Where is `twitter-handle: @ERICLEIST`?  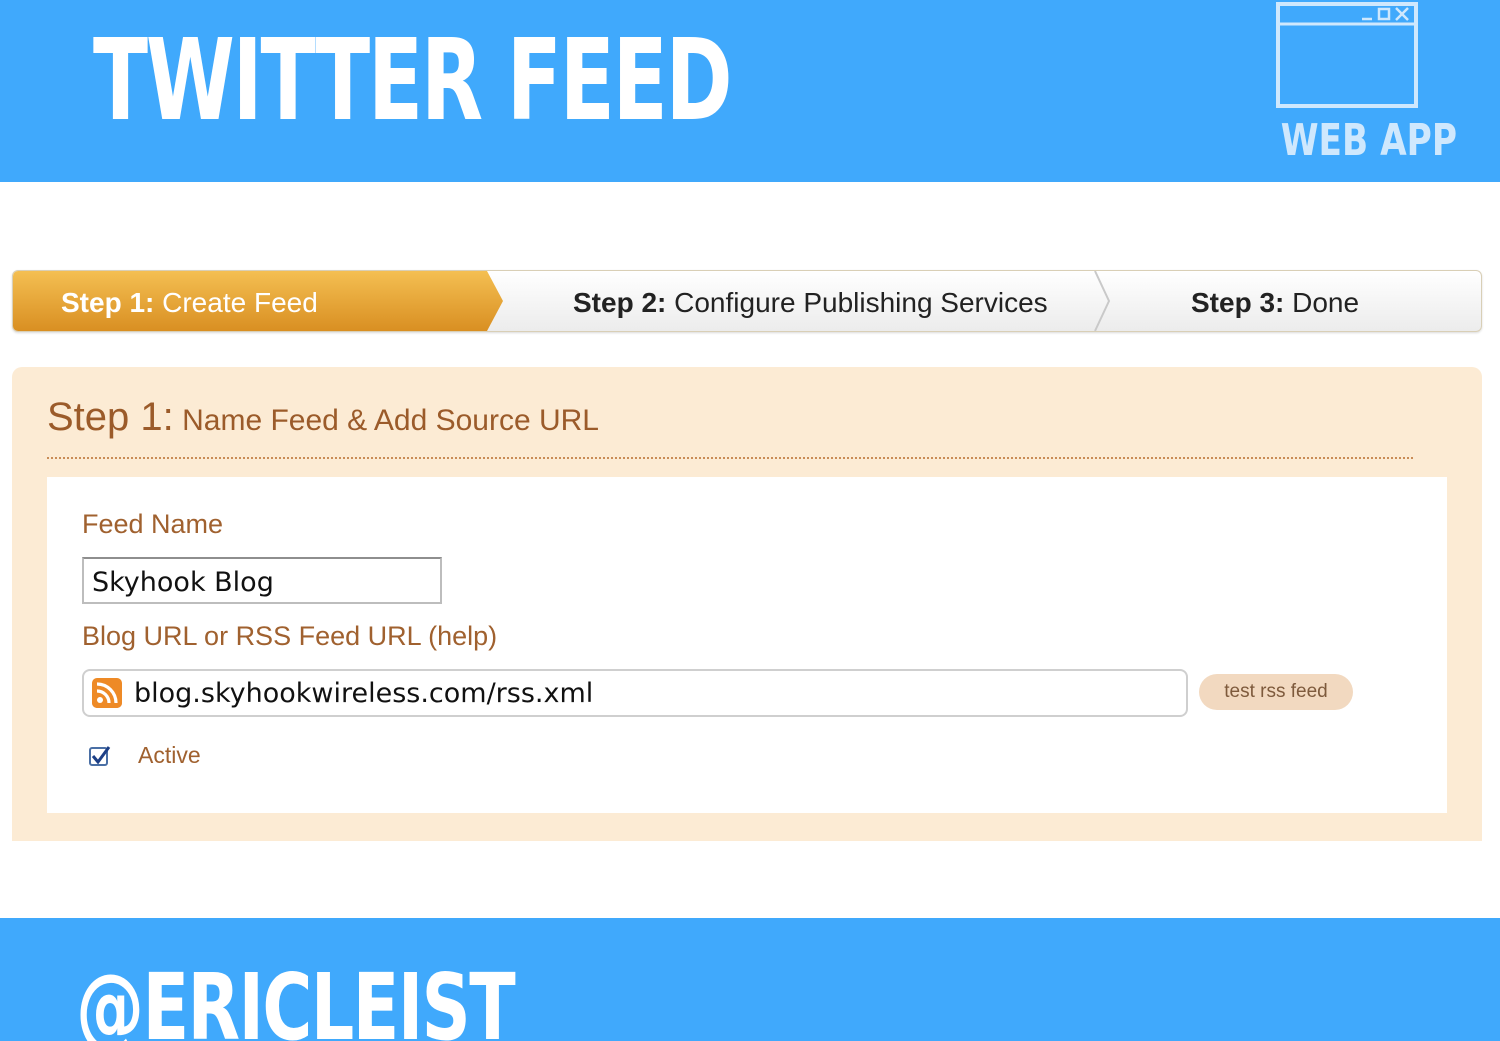 twitter-handle: @ERICLEIST is located at coordinates (296, 997).